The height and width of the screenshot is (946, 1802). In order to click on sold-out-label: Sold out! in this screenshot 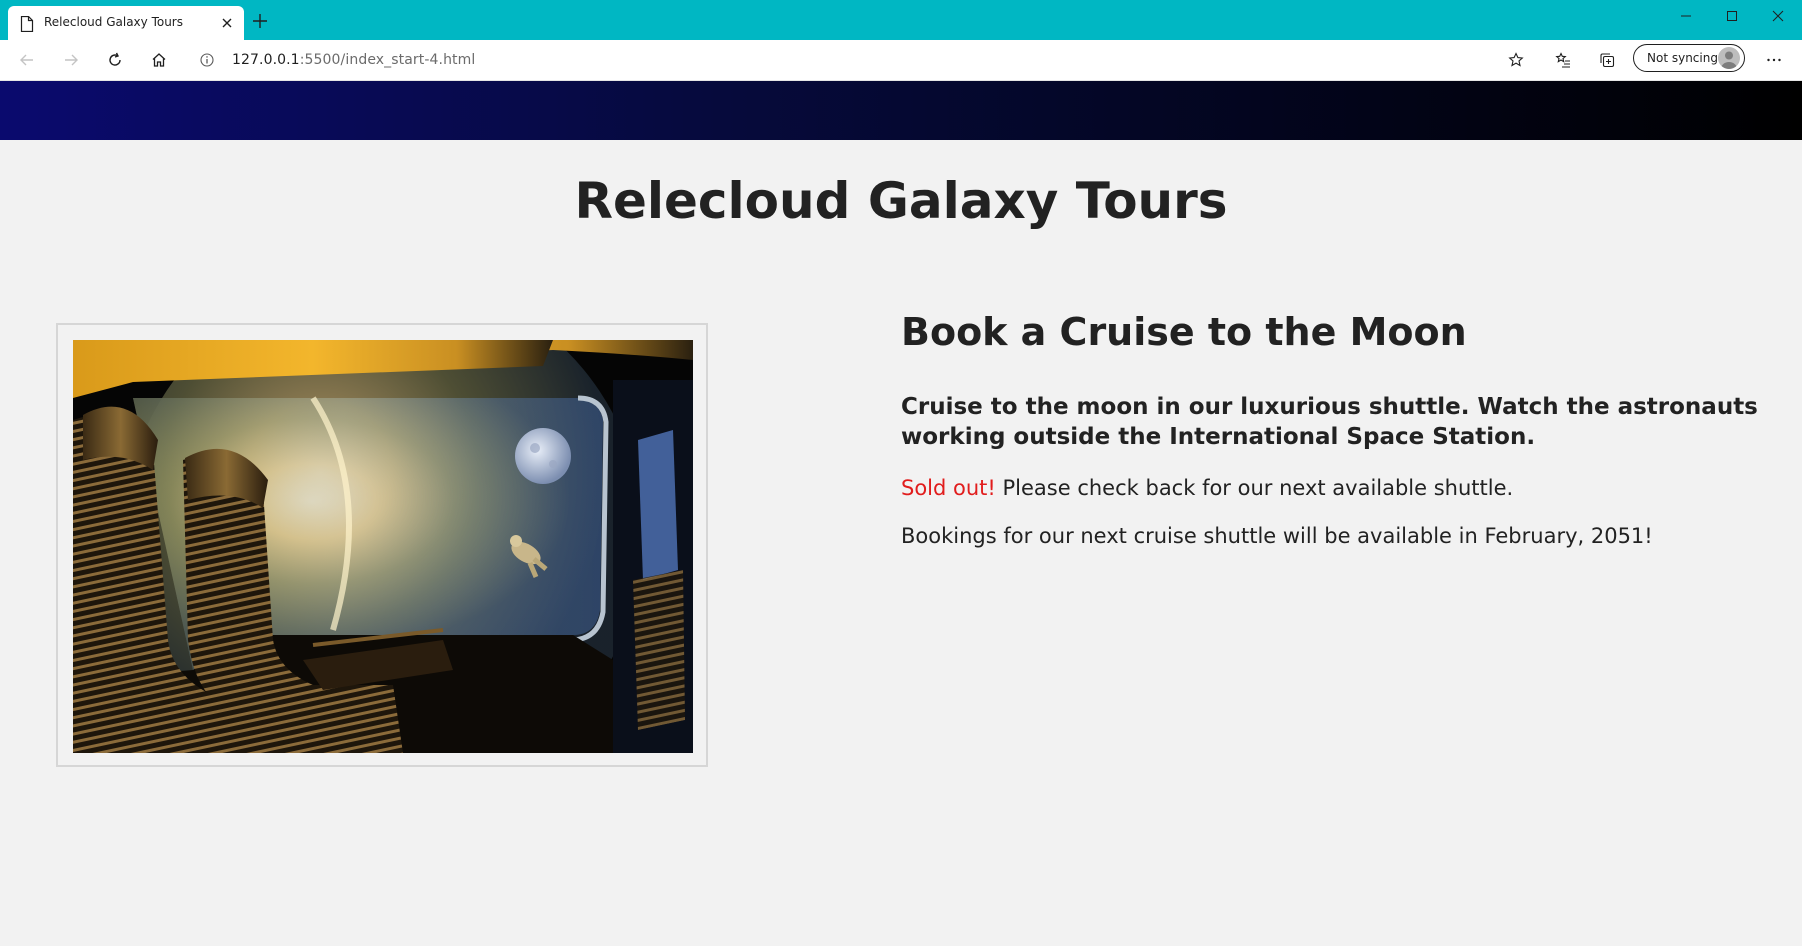, I will do `click(948, 487)`.